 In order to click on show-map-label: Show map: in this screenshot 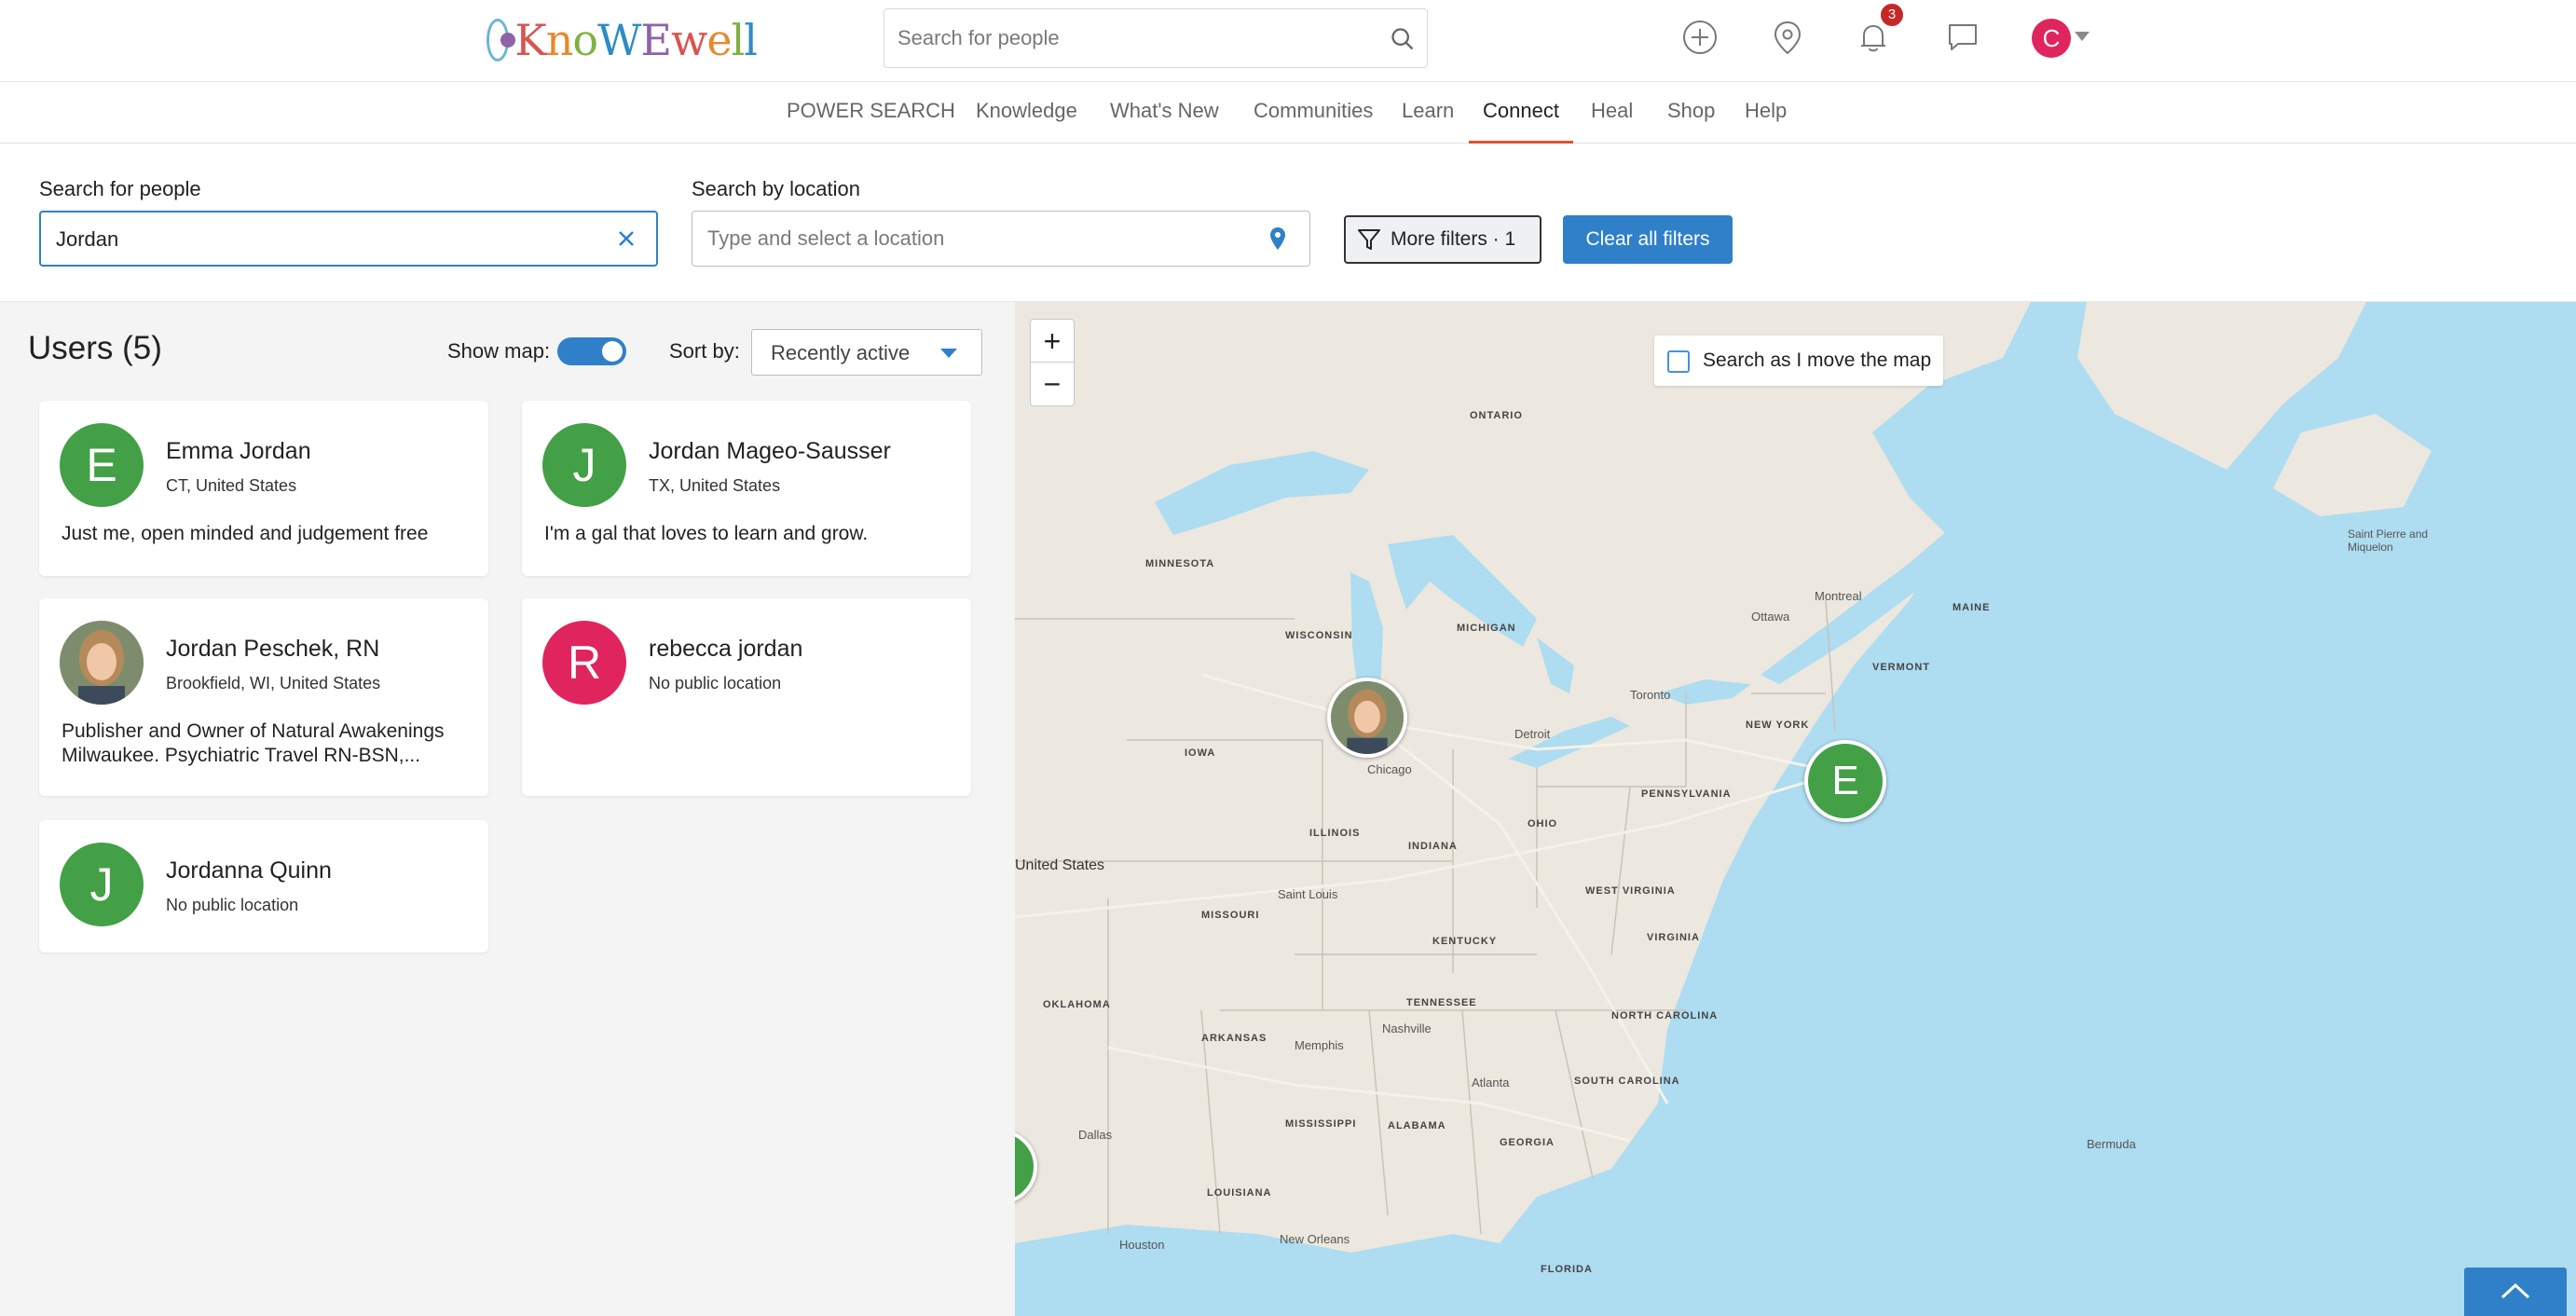, I will do `click(499, 351)`.